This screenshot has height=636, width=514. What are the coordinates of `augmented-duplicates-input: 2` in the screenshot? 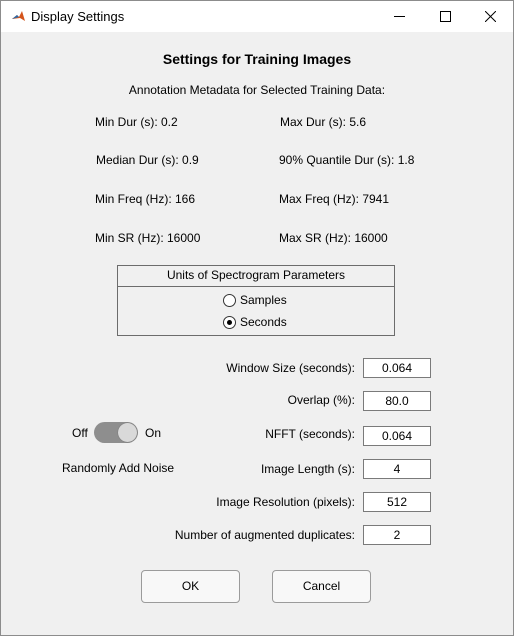 It's located at (397, 535).